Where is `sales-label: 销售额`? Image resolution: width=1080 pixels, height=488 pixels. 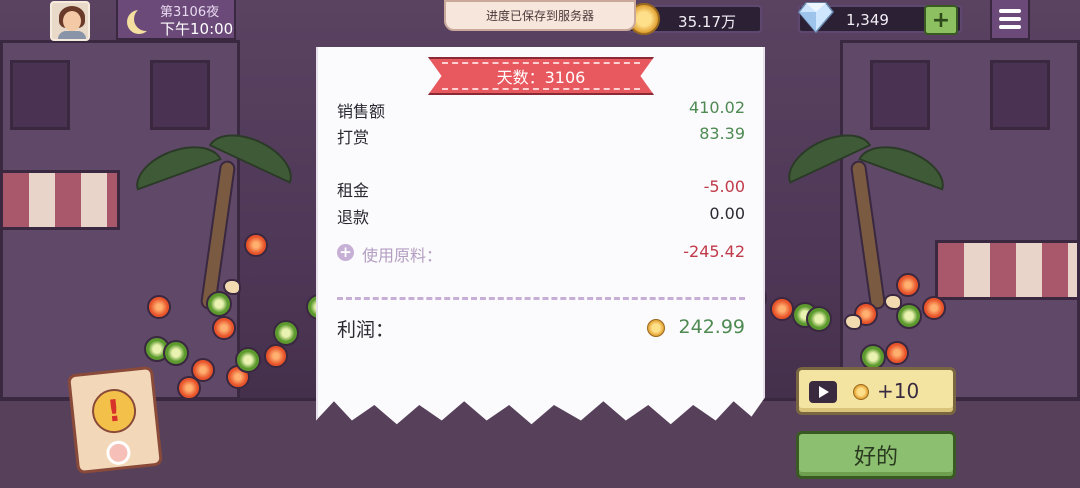
sales-label: 销售额 is located at coordinates (361, 111).